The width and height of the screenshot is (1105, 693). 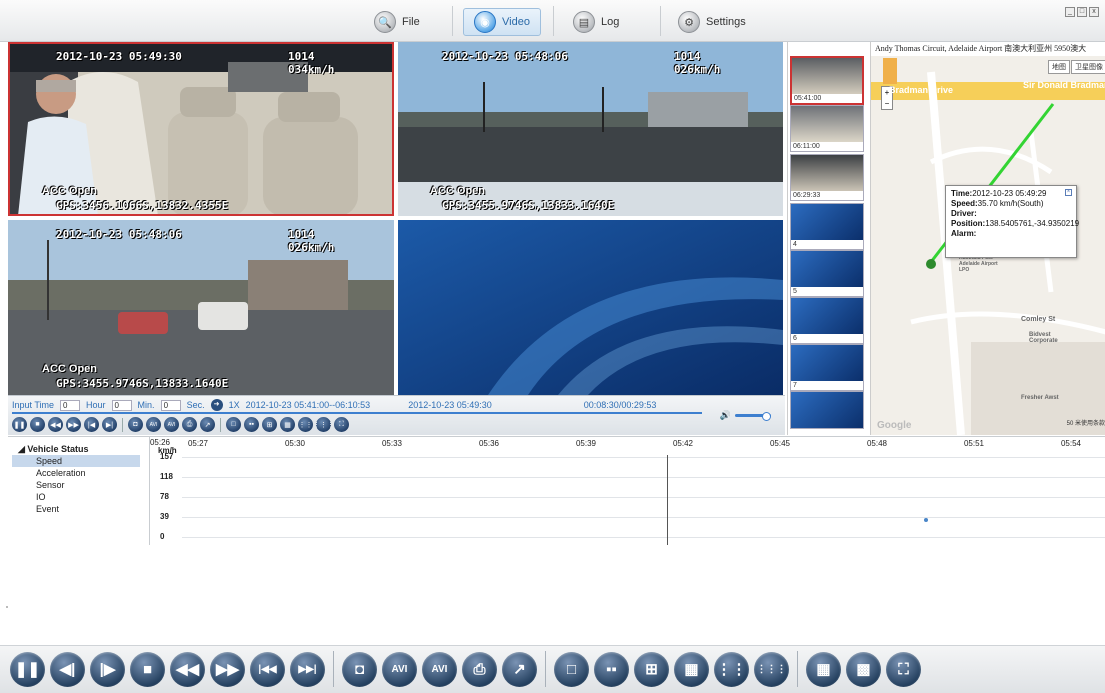 I want to click on popup-speed-label: Speed:, so click(x=964, y=203).